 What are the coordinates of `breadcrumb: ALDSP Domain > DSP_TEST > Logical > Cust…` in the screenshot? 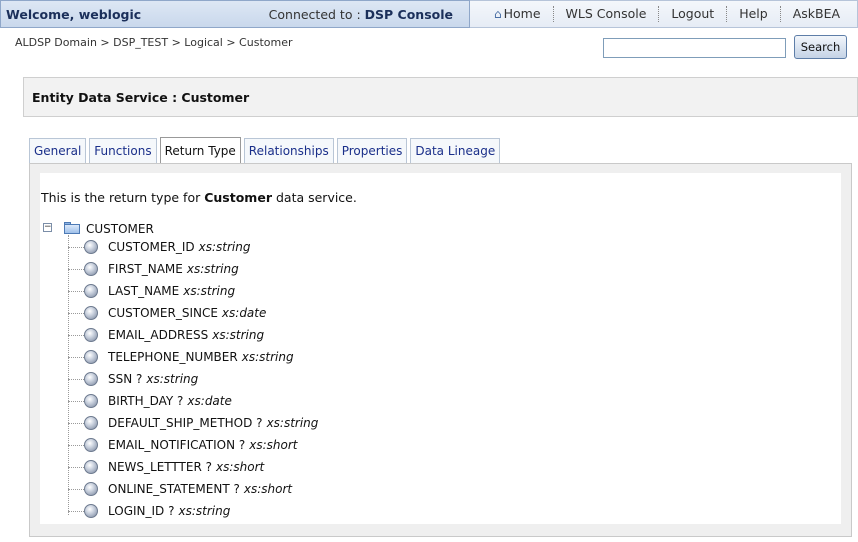 It's located at (154, 42).